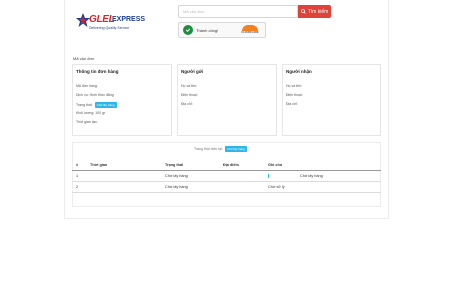 The width and height of the screenshot is (468, 282). Describe the element at coordinates (238, 11) in the screenshot. I see `tracking-search-input: Mã vận đơn` at that location.